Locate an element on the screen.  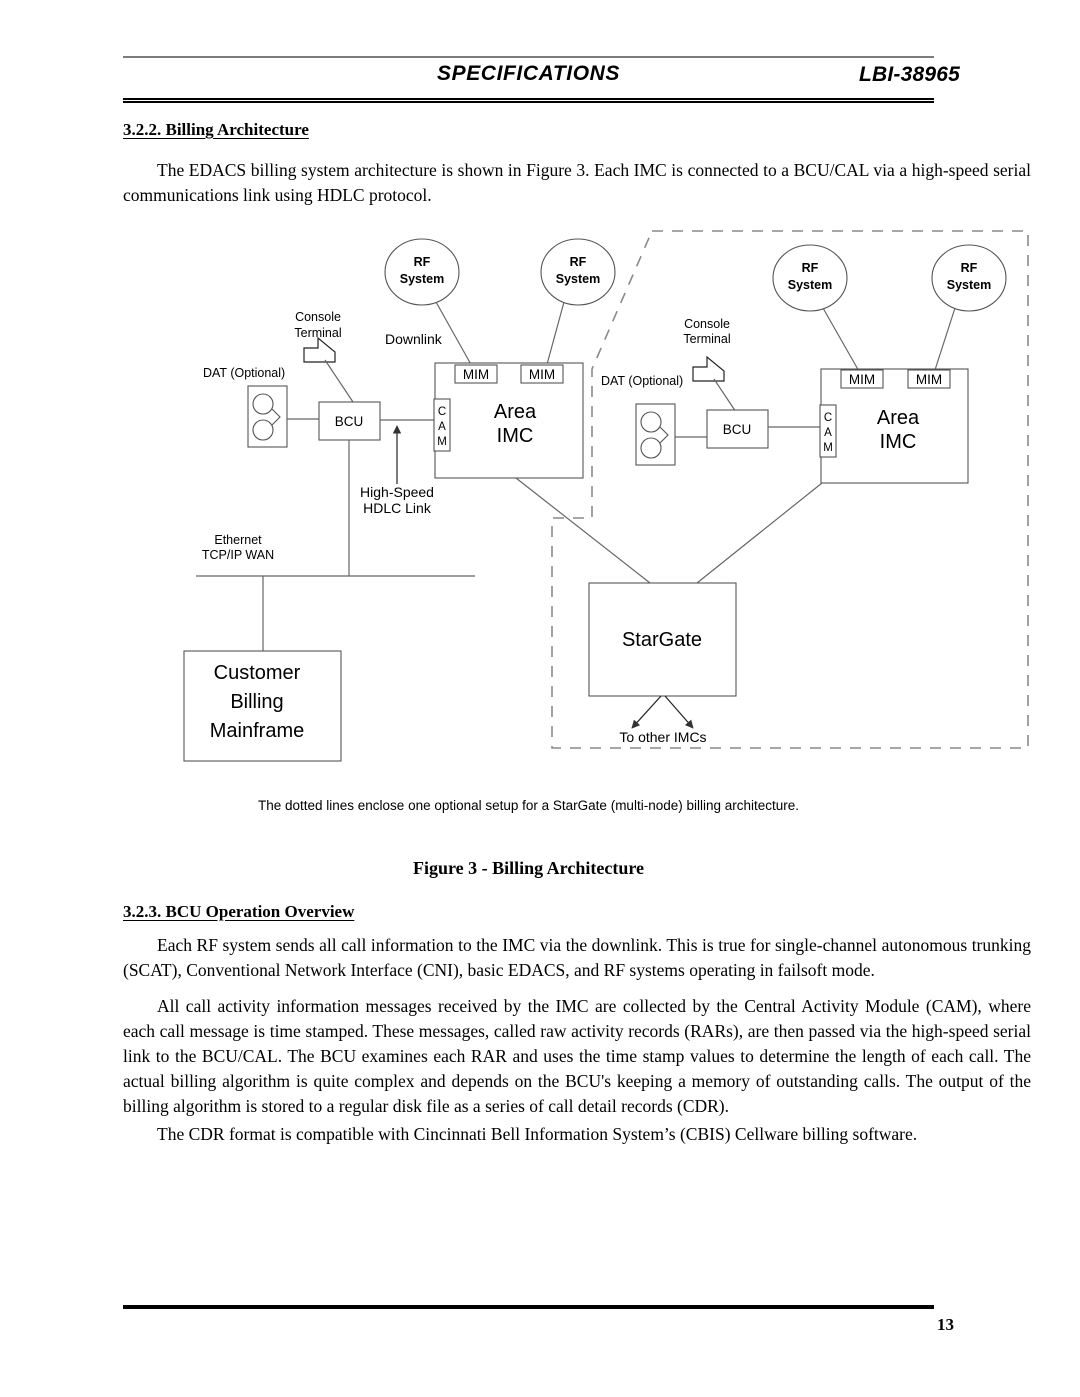
cam-label-right-c: C is located at coordinates (828, 418).